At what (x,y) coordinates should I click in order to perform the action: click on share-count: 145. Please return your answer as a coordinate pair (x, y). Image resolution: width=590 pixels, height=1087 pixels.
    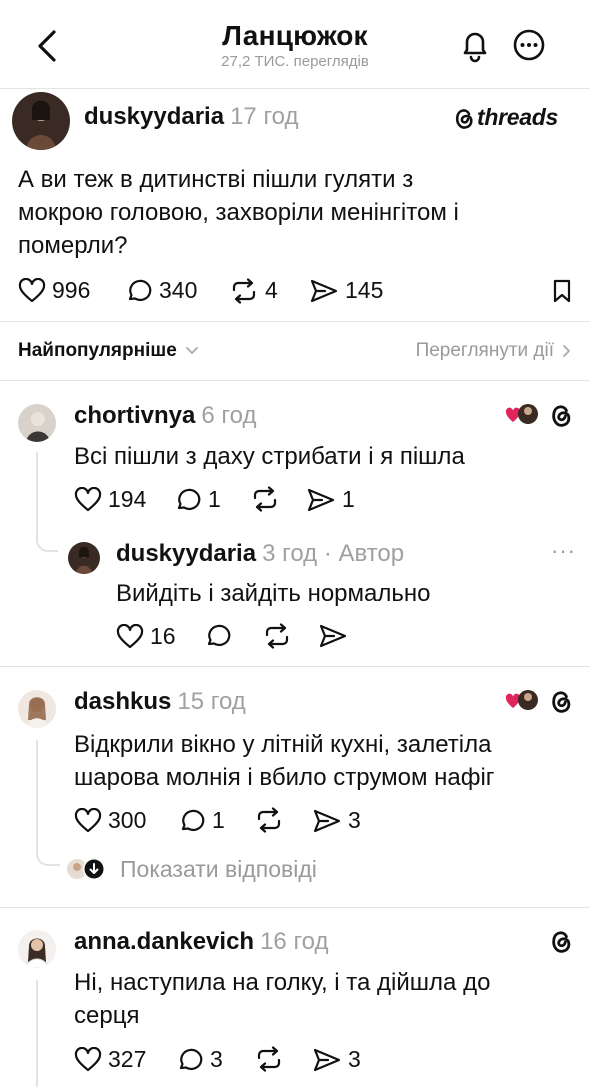
    Looking at the image, I should click on (364, 290).